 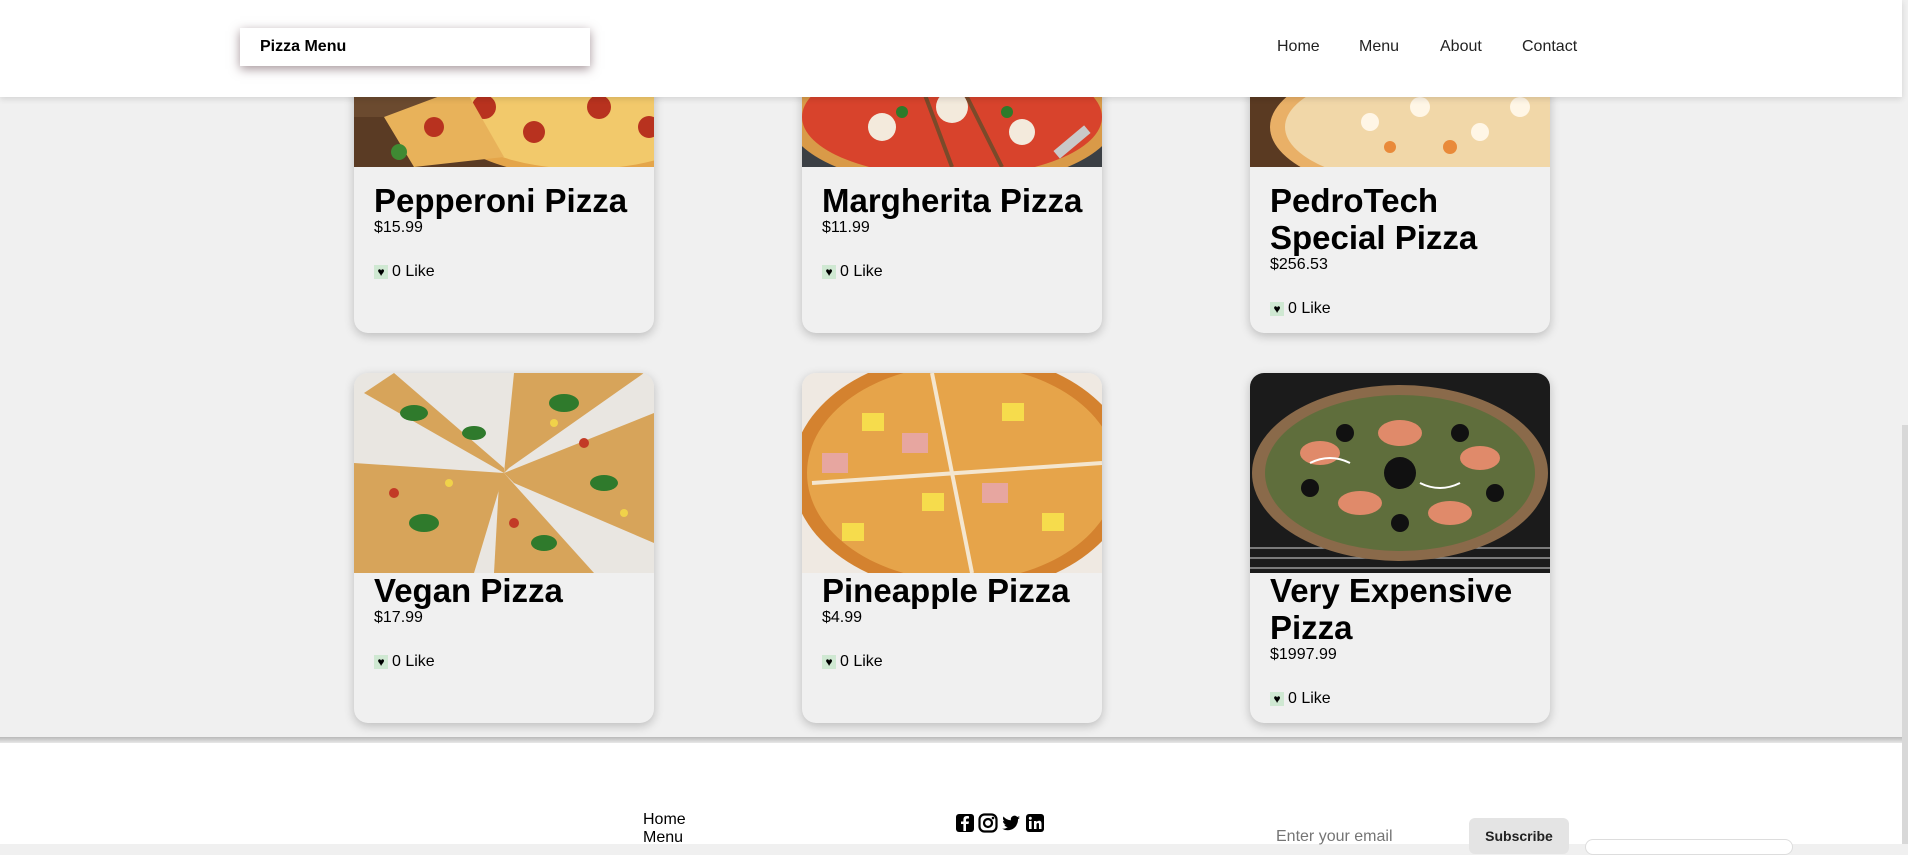 I want to click on pizza-price: $4.99, so click(x=842, y=617).